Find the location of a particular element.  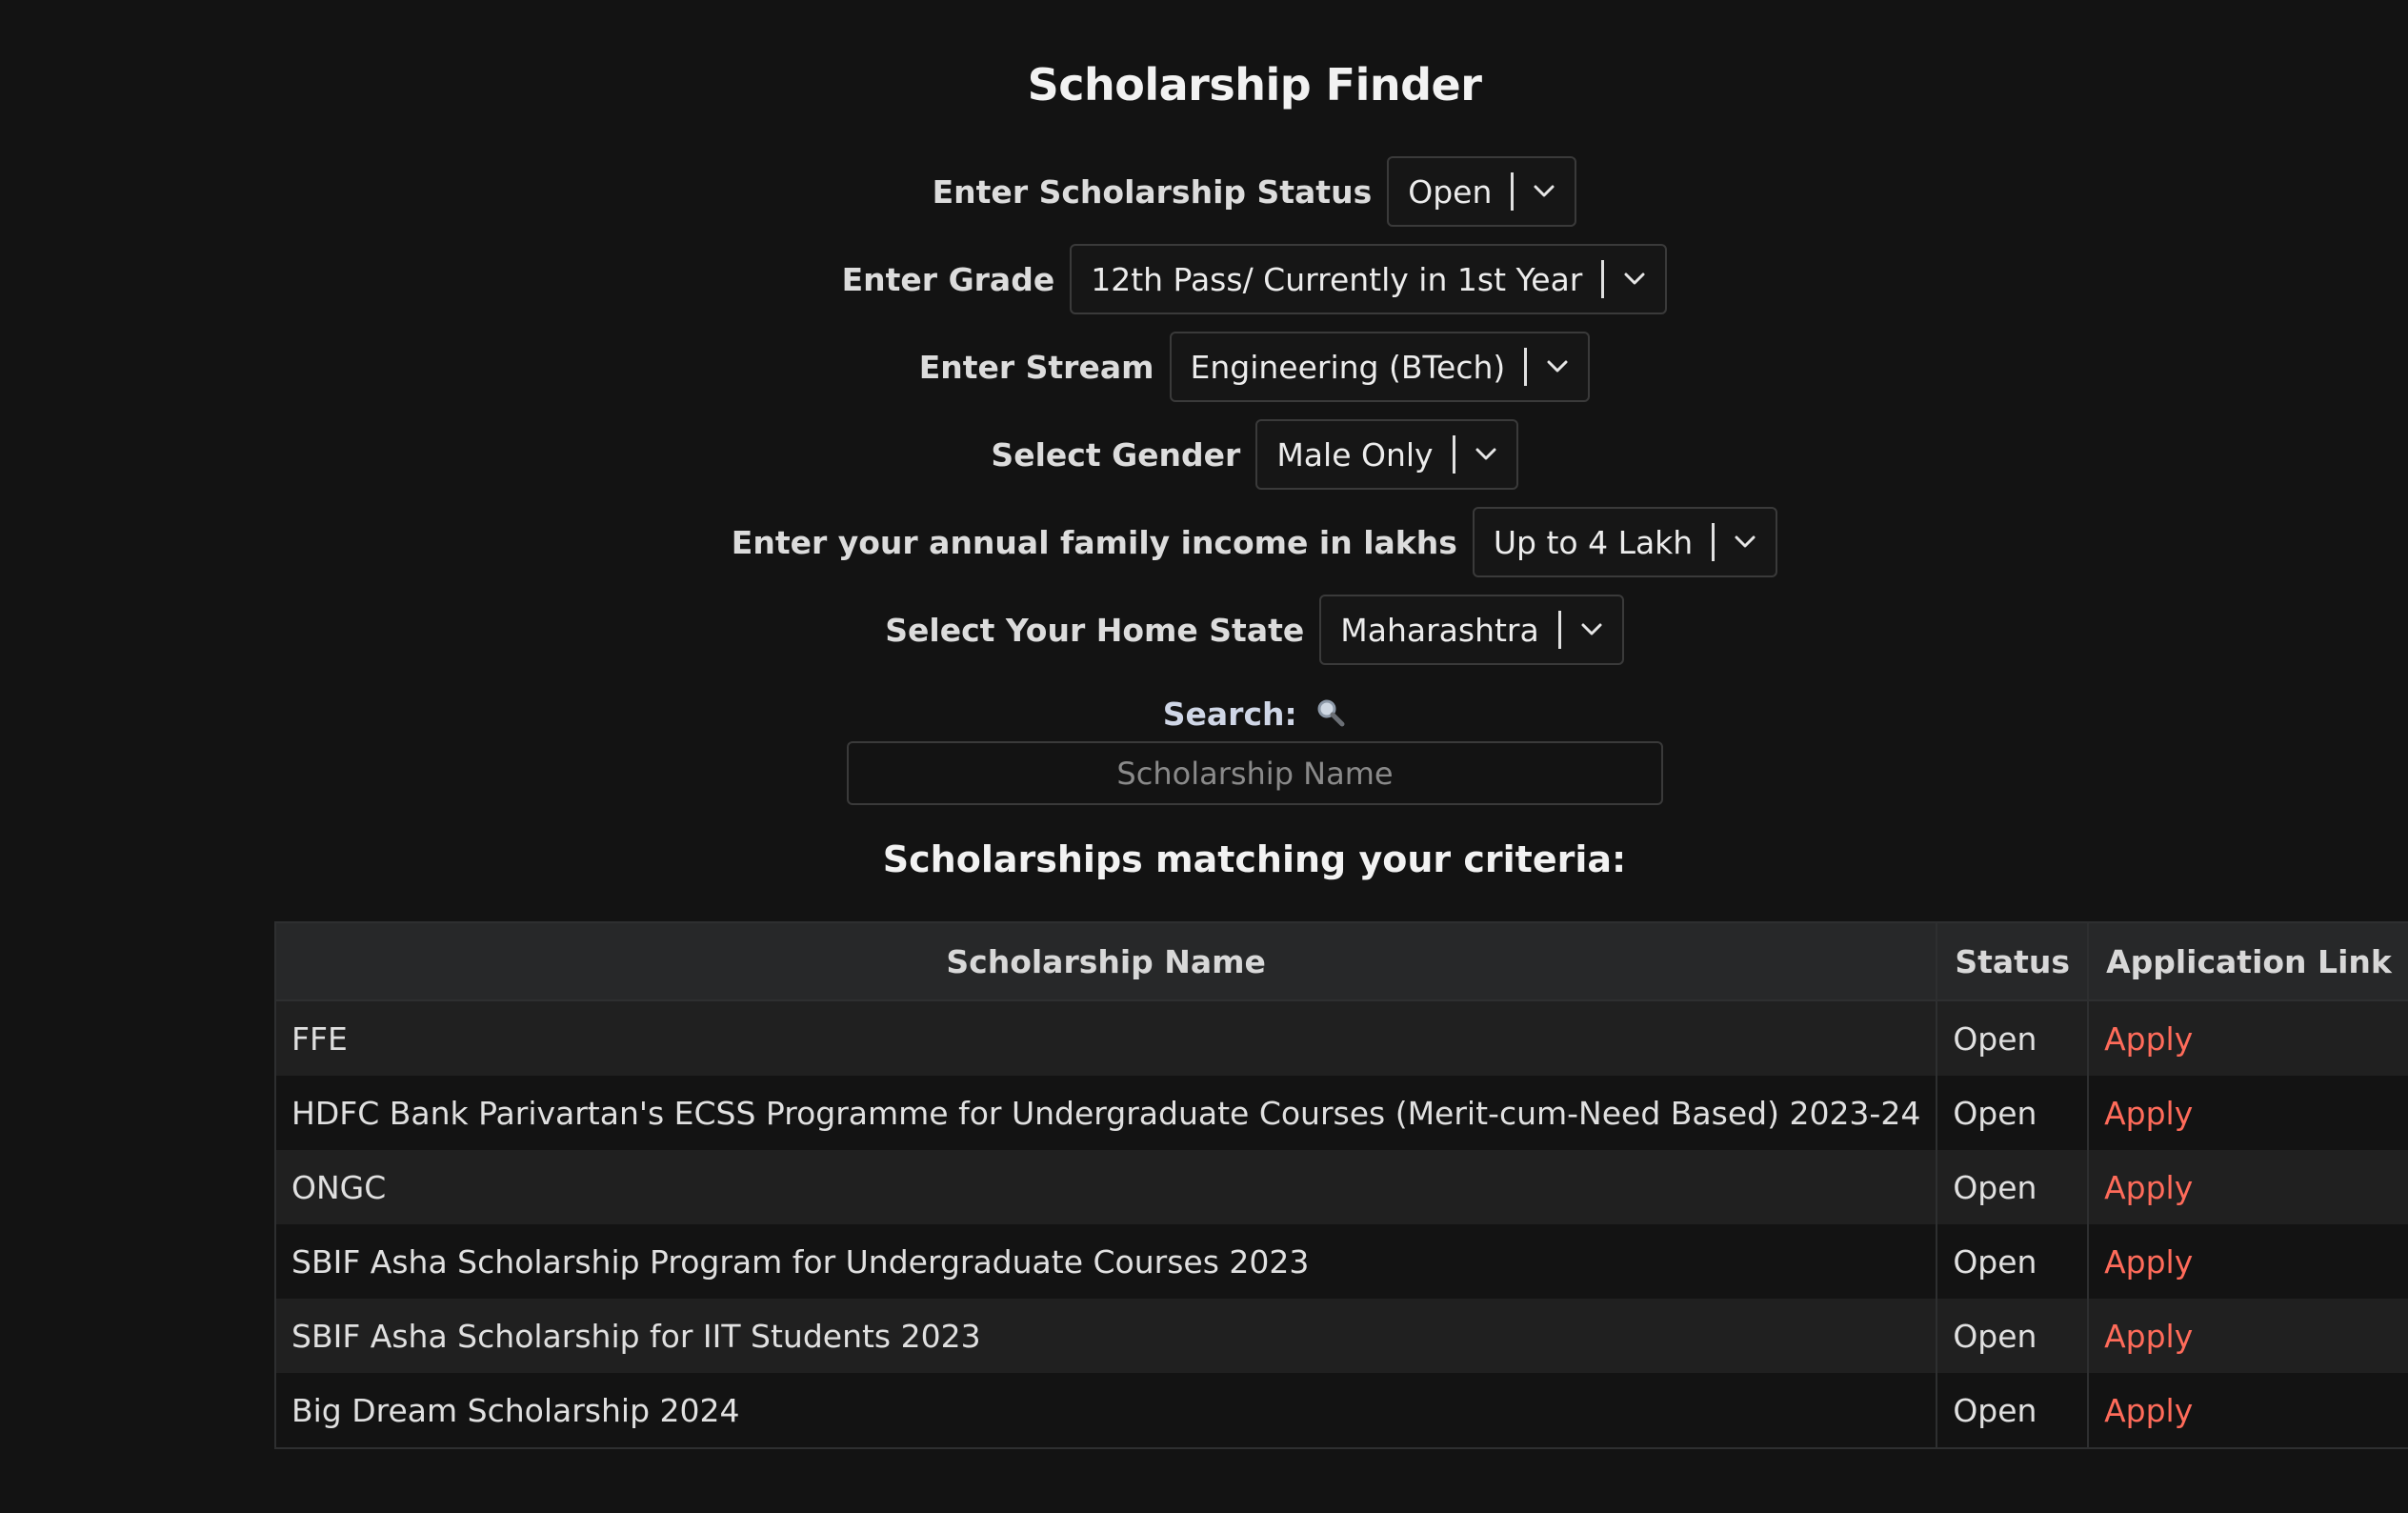

gender-select-value: Male Only is located at coordinates (1355, 454).